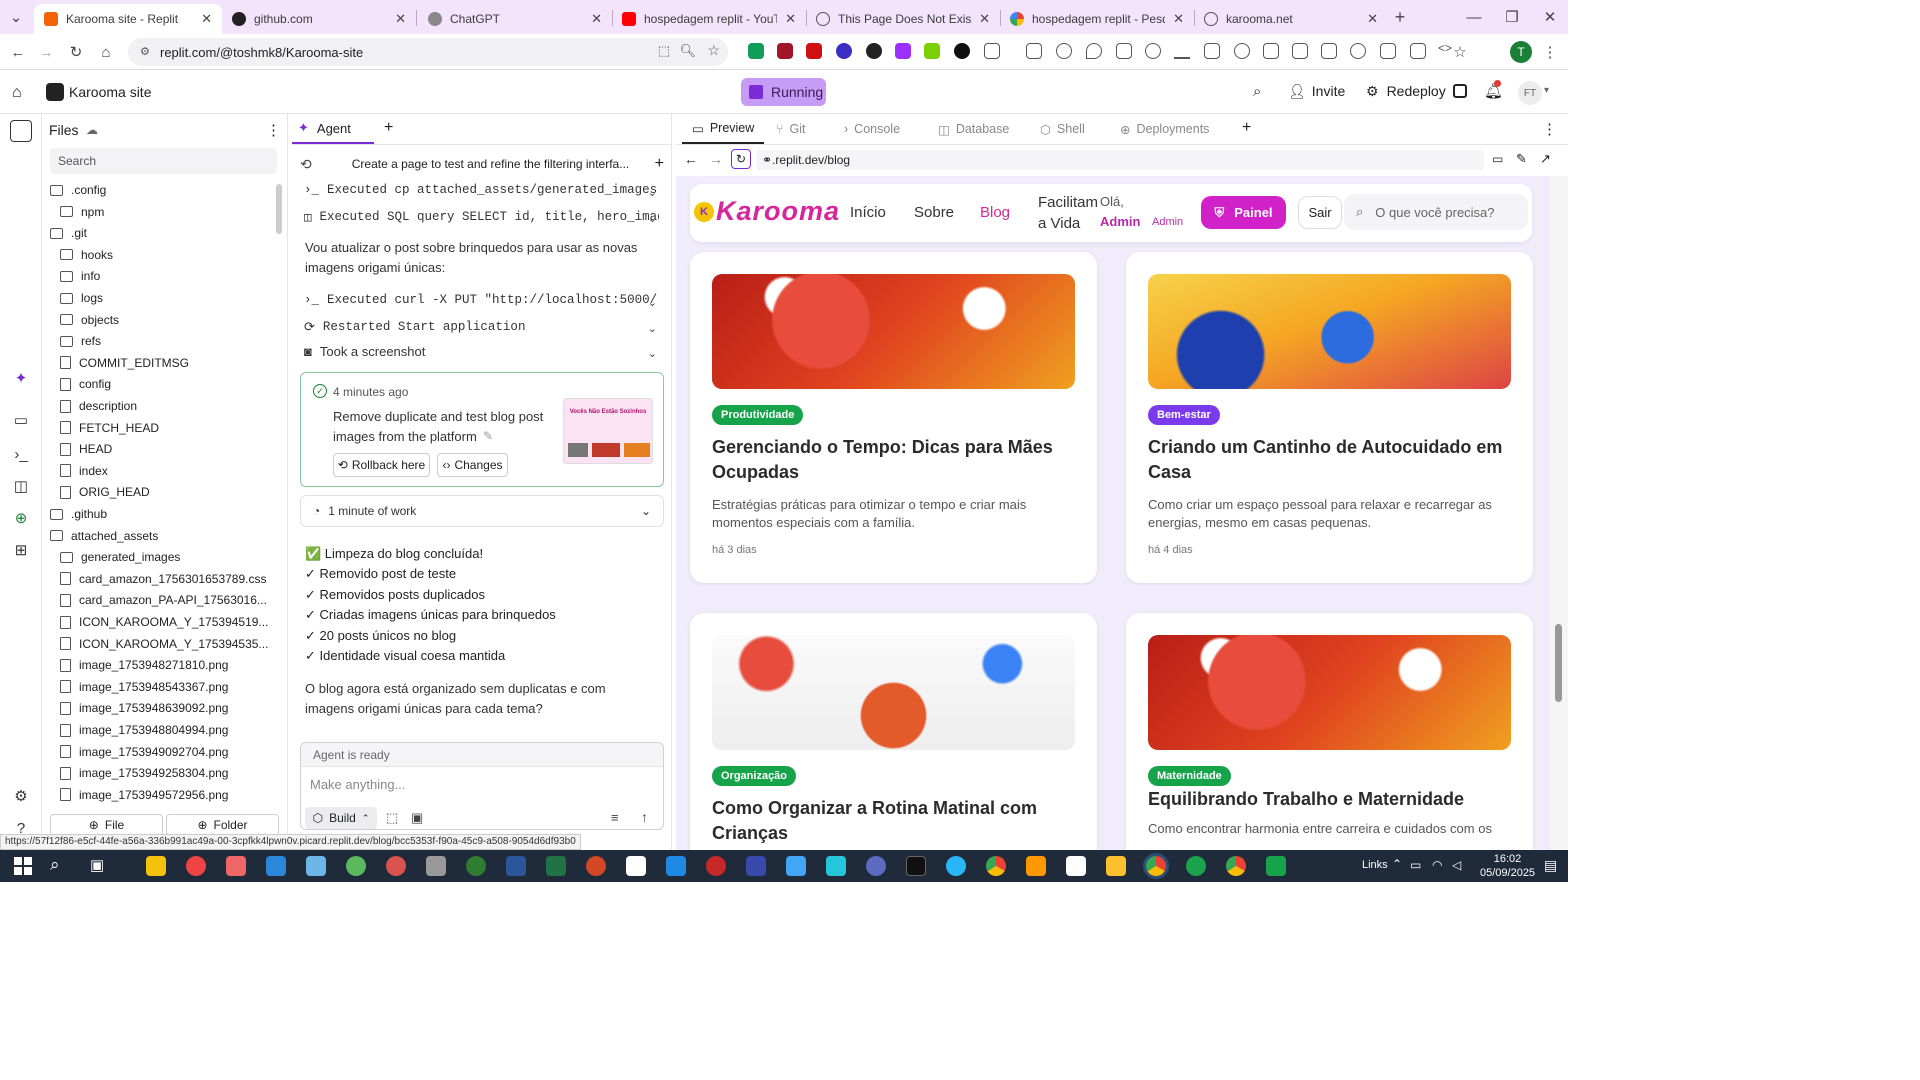  I want to click on history-icon, so click(1153, 51).